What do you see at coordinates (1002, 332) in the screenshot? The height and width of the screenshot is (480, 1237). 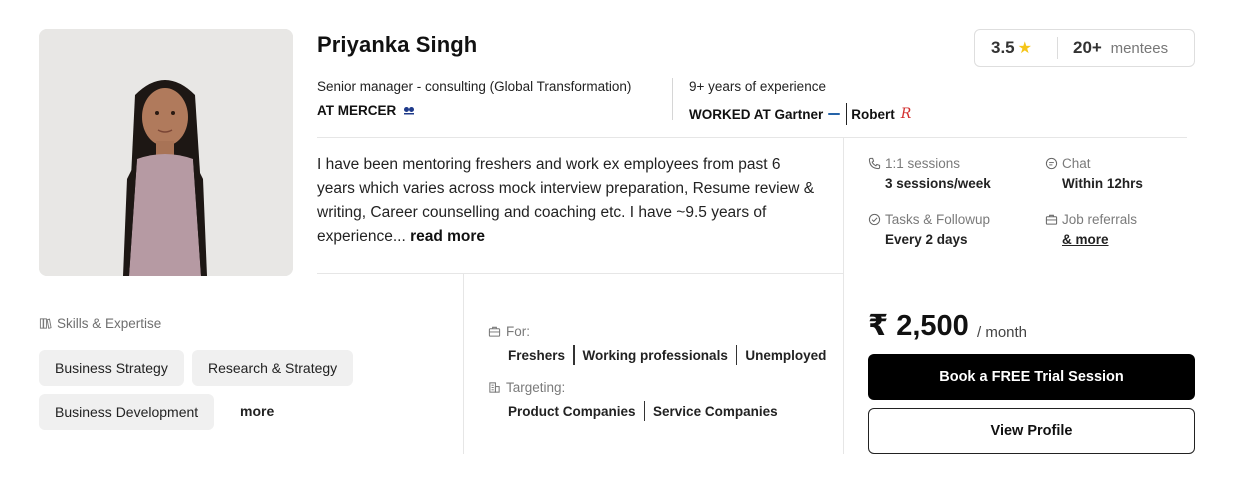 I see `price-period: / month` at bounding box center [1002, 332].